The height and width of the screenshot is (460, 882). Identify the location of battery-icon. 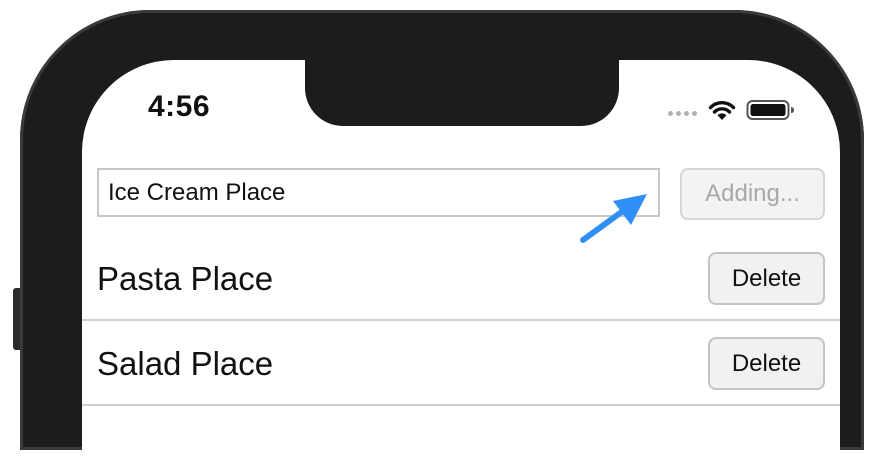
(770, 110).